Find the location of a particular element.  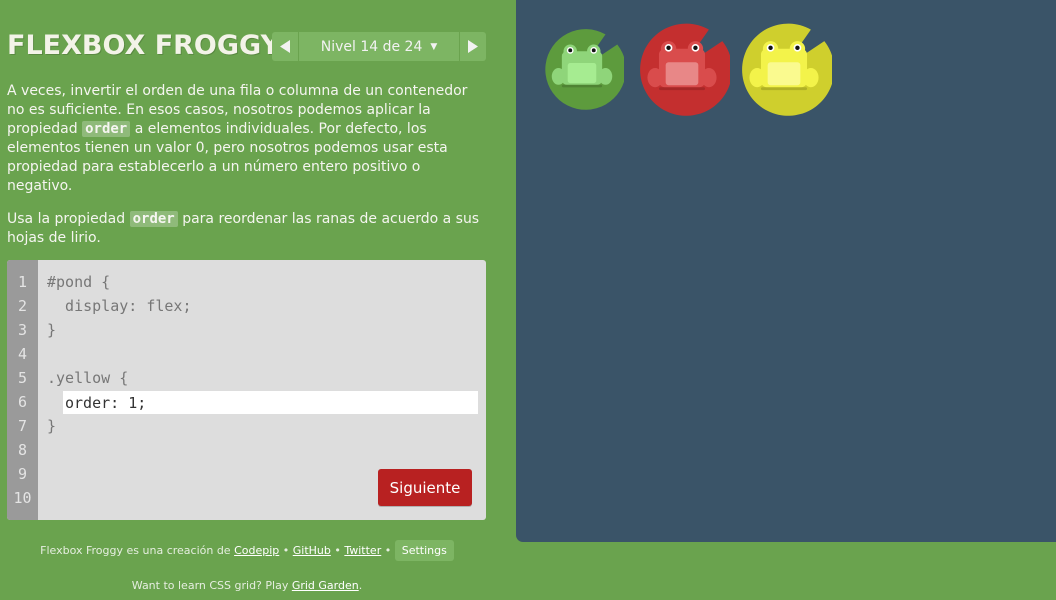

settings-button: Settings is located at coordinates (424, 550).